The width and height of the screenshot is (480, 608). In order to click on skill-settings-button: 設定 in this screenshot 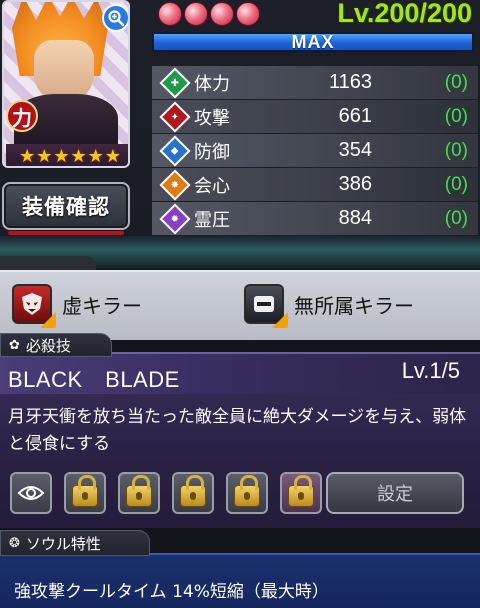, I will do `click(395, 493)`.